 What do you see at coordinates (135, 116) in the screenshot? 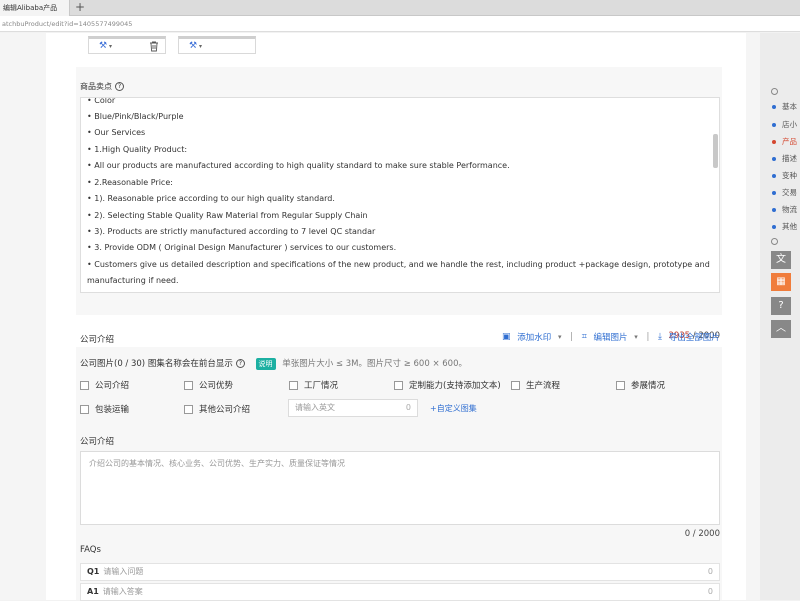
I see `selling-point-line: • Blue/Pink/Black/Purple` at bounding box center [135, 116].